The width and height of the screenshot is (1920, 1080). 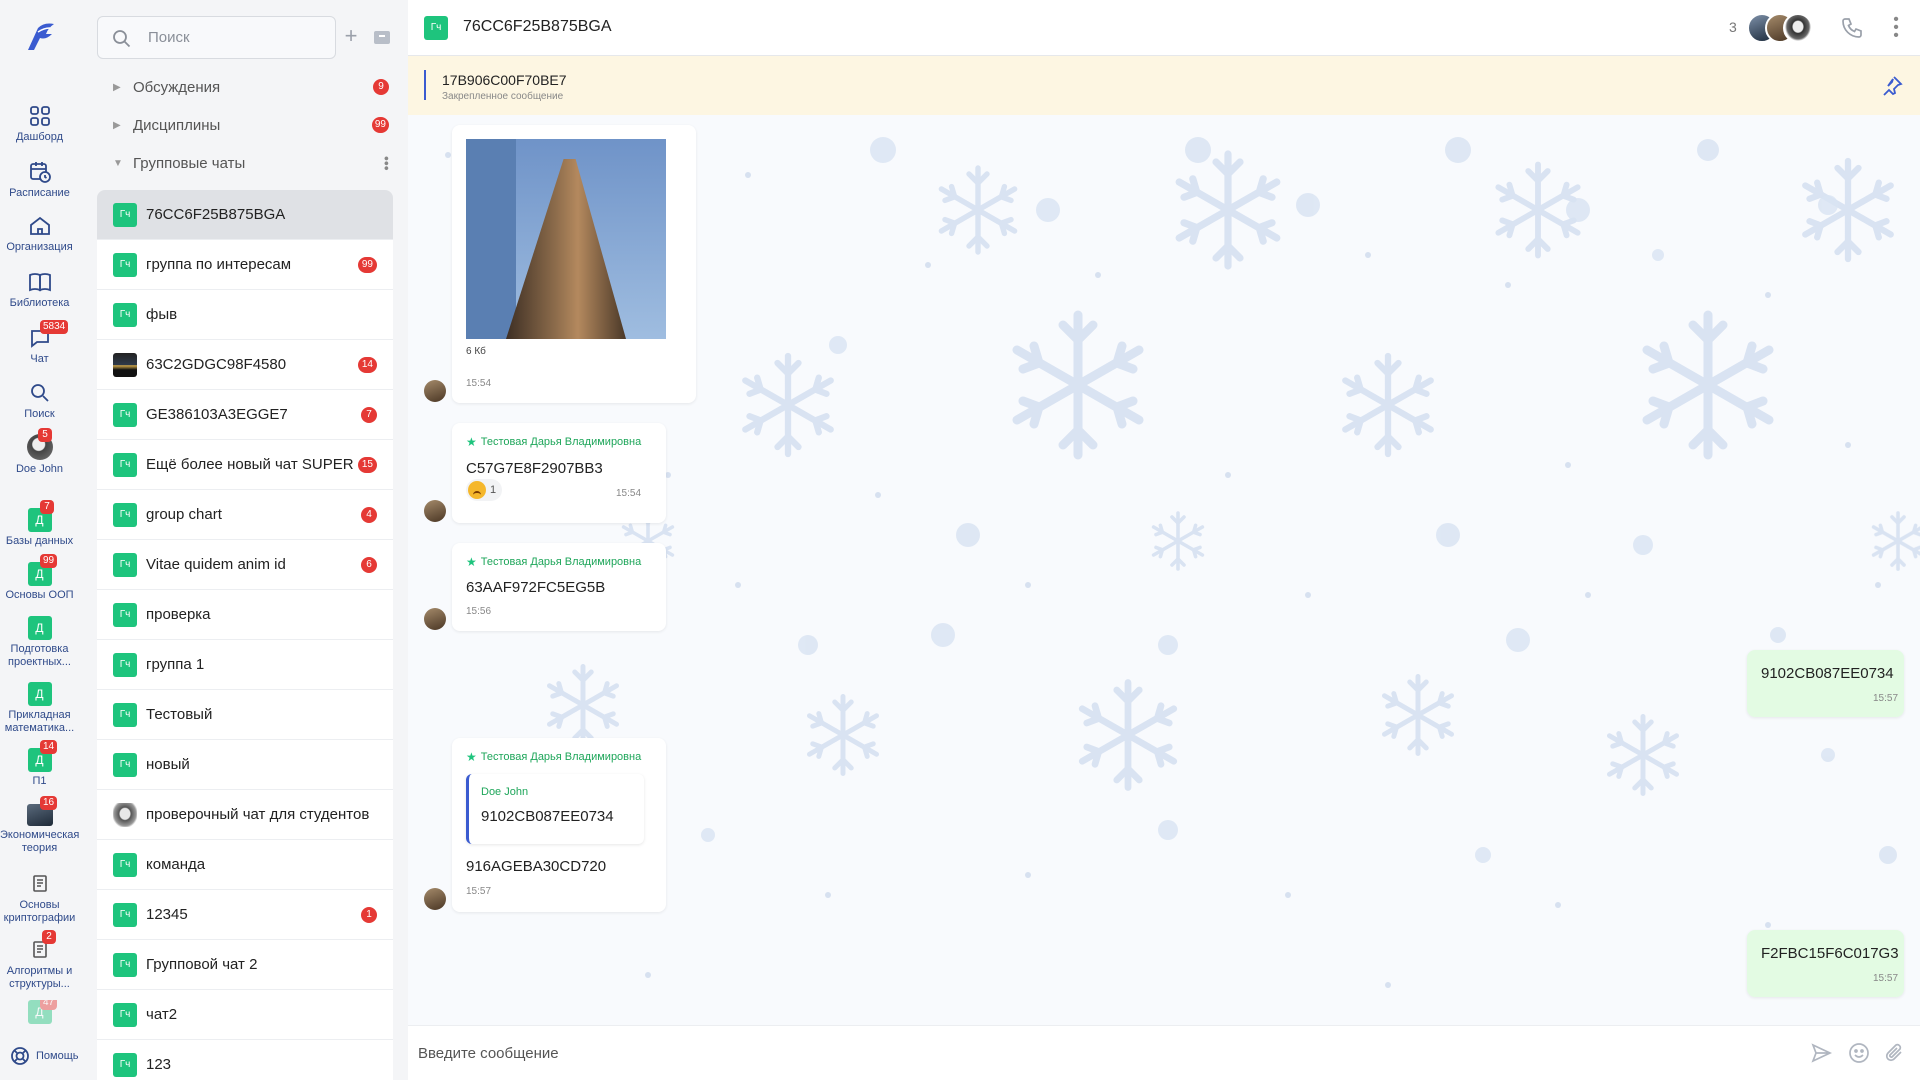 What do you see at coordinates (245, 415) in the screenshot?
I see `chat-row: Гч GE386103A3EGGE7 7` at bounding box center [245, 415].